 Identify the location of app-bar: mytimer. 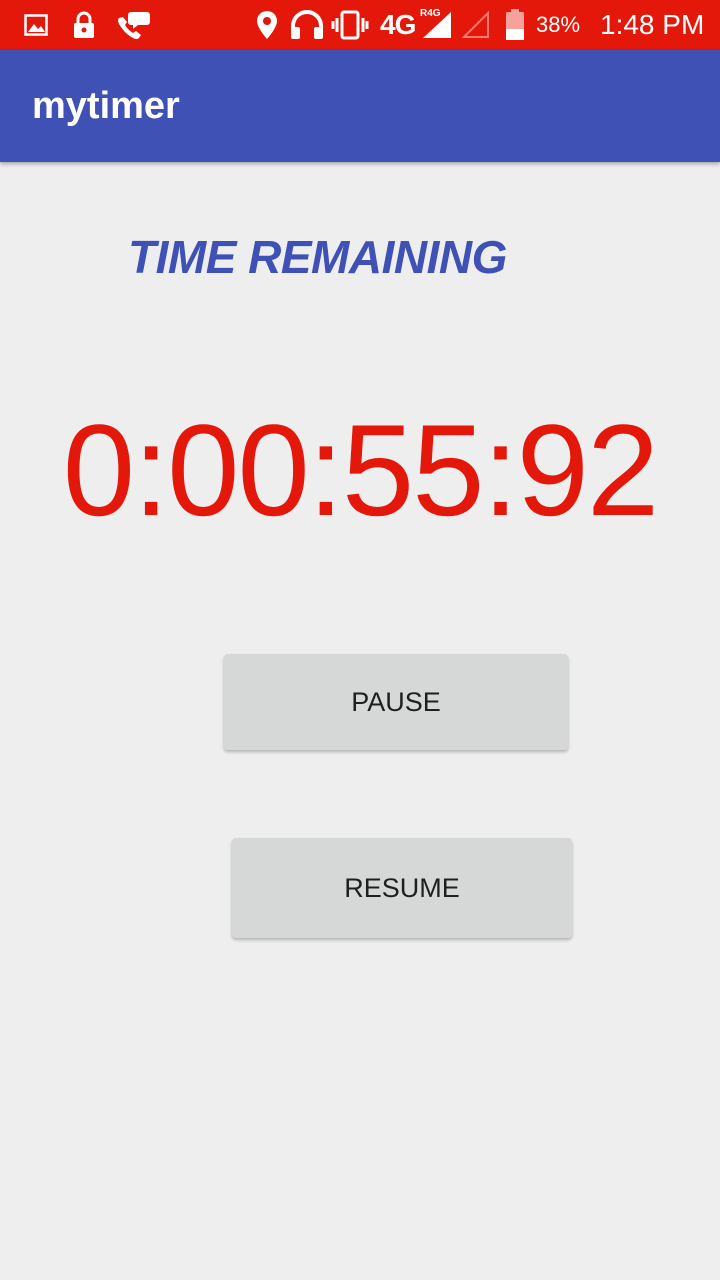
(360, 106).